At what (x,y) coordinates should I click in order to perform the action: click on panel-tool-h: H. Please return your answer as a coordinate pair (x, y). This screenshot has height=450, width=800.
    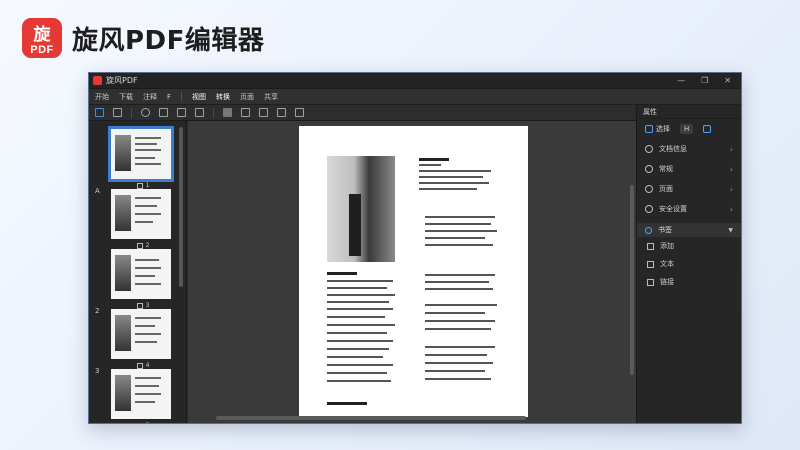
    Looking at the image, I should click on (687, 129).